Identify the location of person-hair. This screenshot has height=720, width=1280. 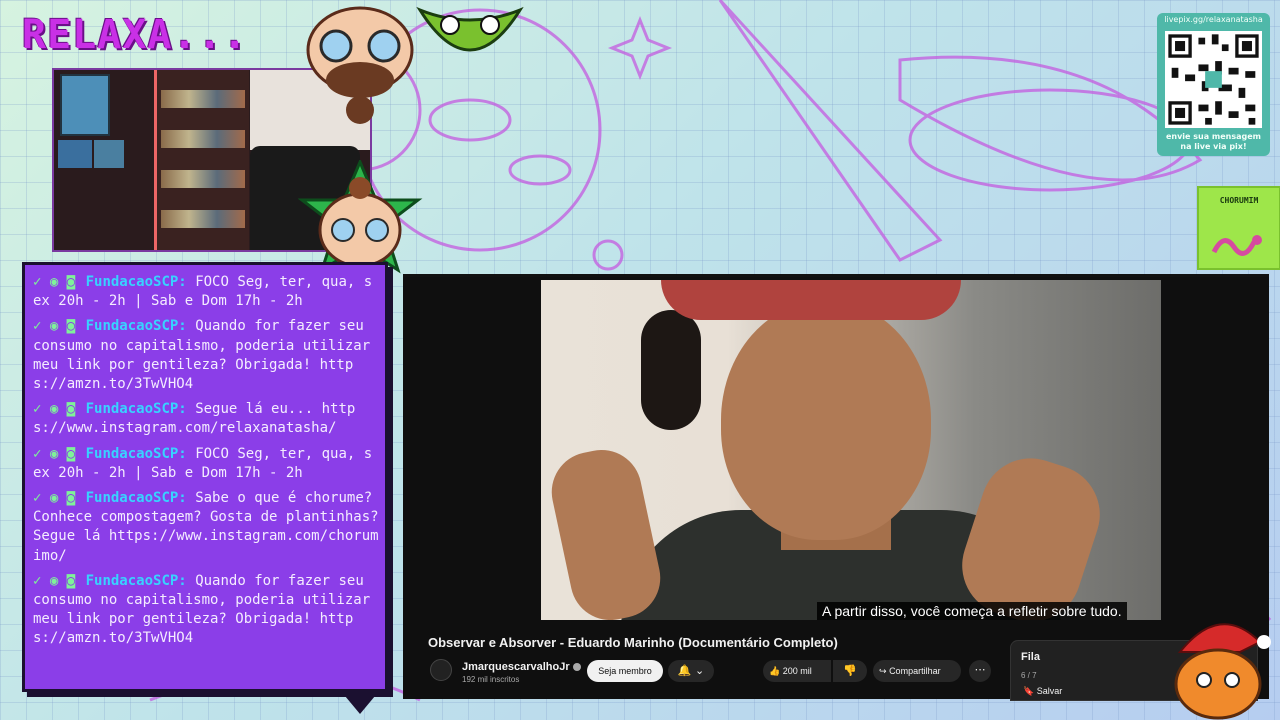
(671, 370).